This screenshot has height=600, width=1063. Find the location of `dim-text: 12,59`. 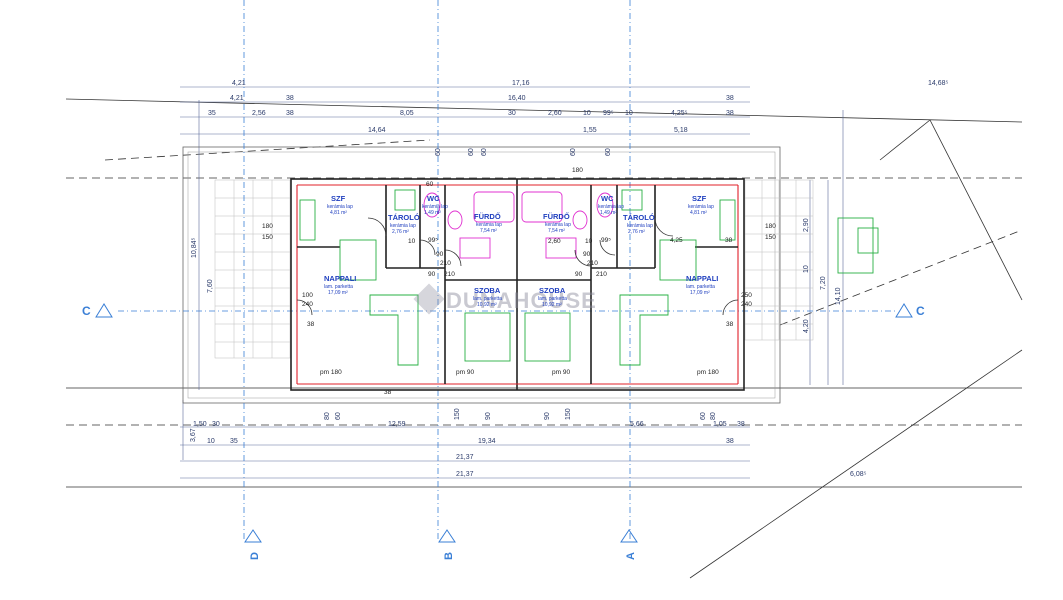

dim-text: 12,59 is located at coordinates (397, 424).